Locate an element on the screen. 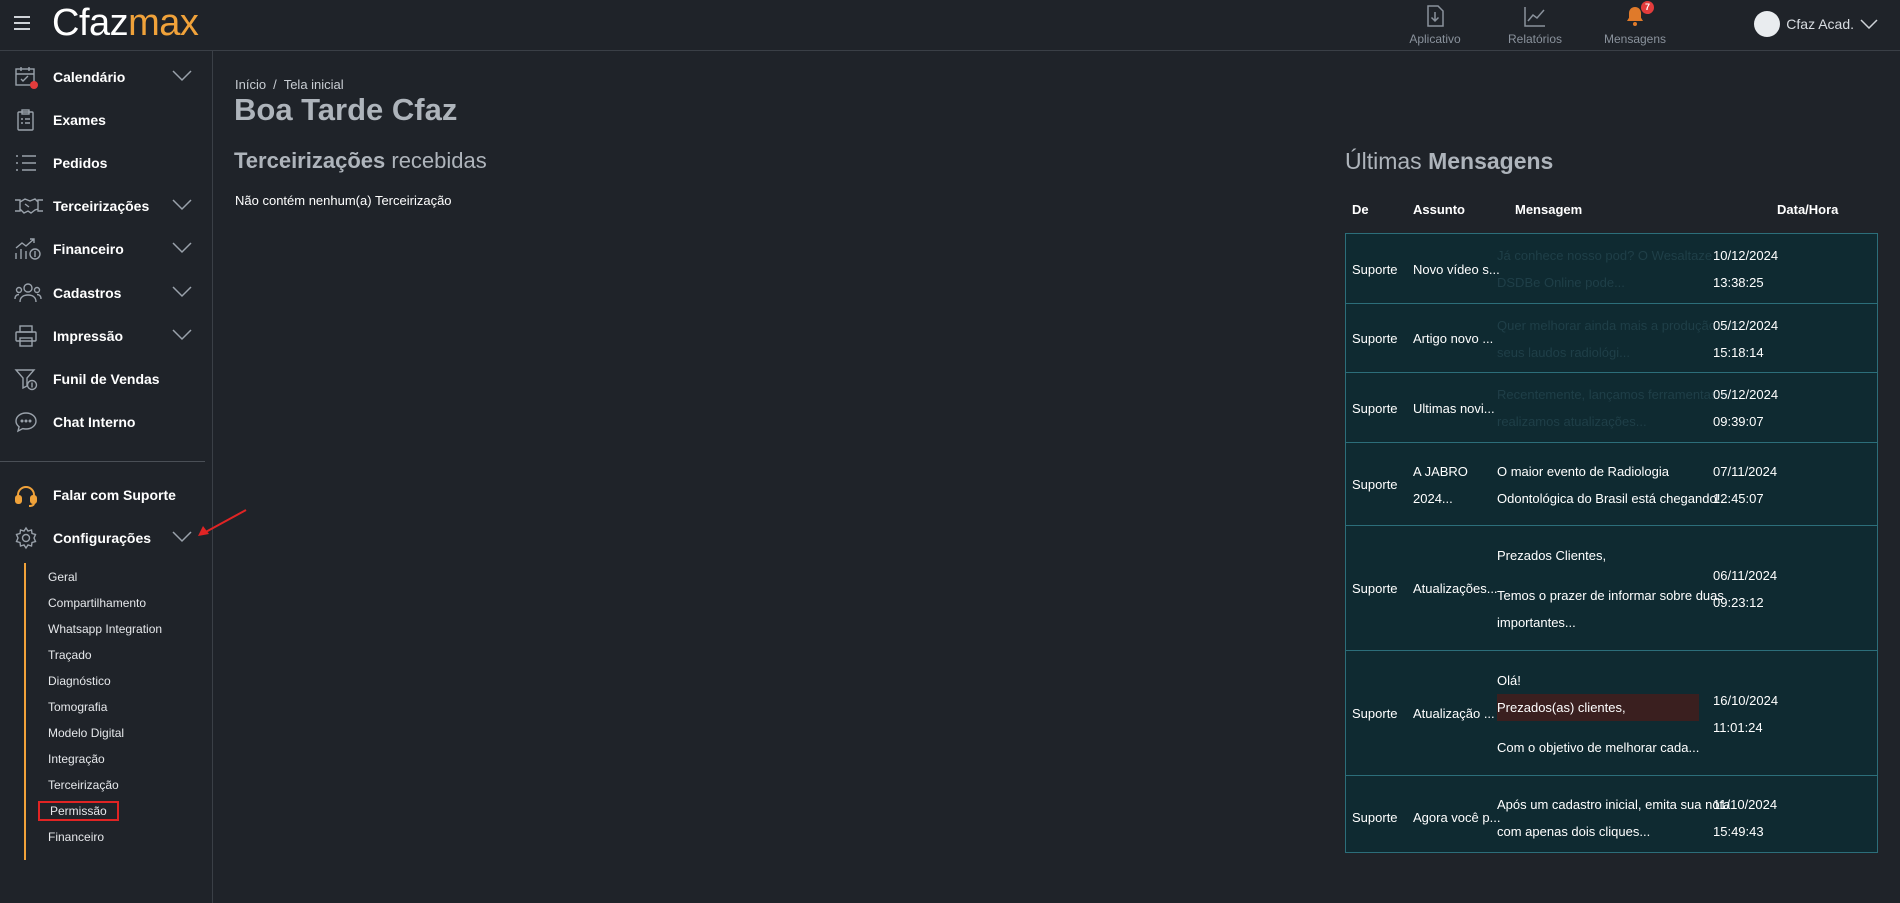 The width and height of the screenshot is (1900, 903). submenu-item-financeiro: Financeiro is located at coordinates (76, 837).